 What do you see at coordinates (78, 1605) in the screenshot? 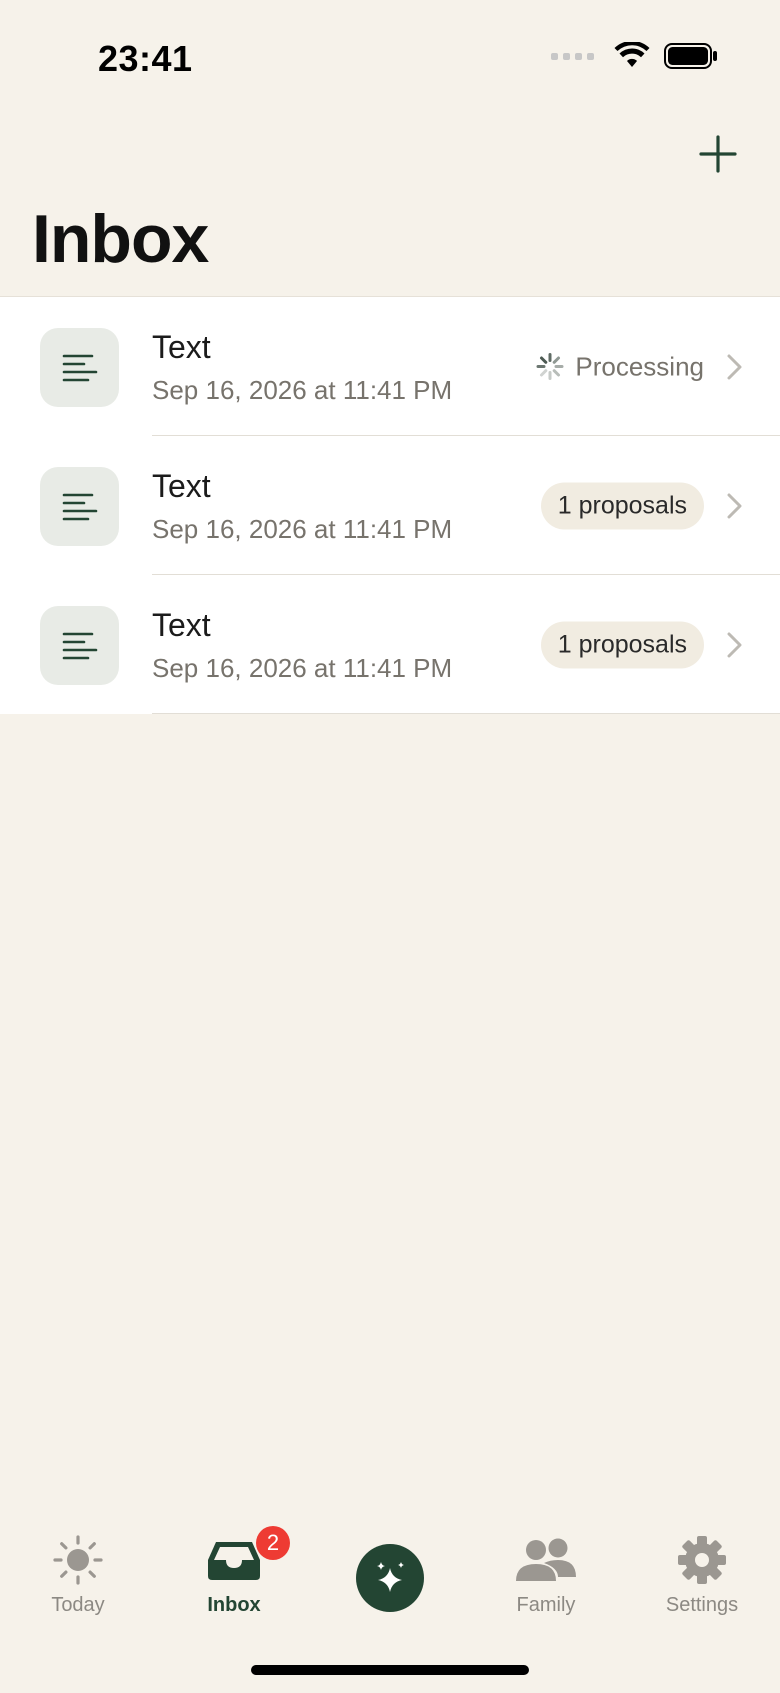
I see `tab-label: Today` at bounding box center [78, 1605].